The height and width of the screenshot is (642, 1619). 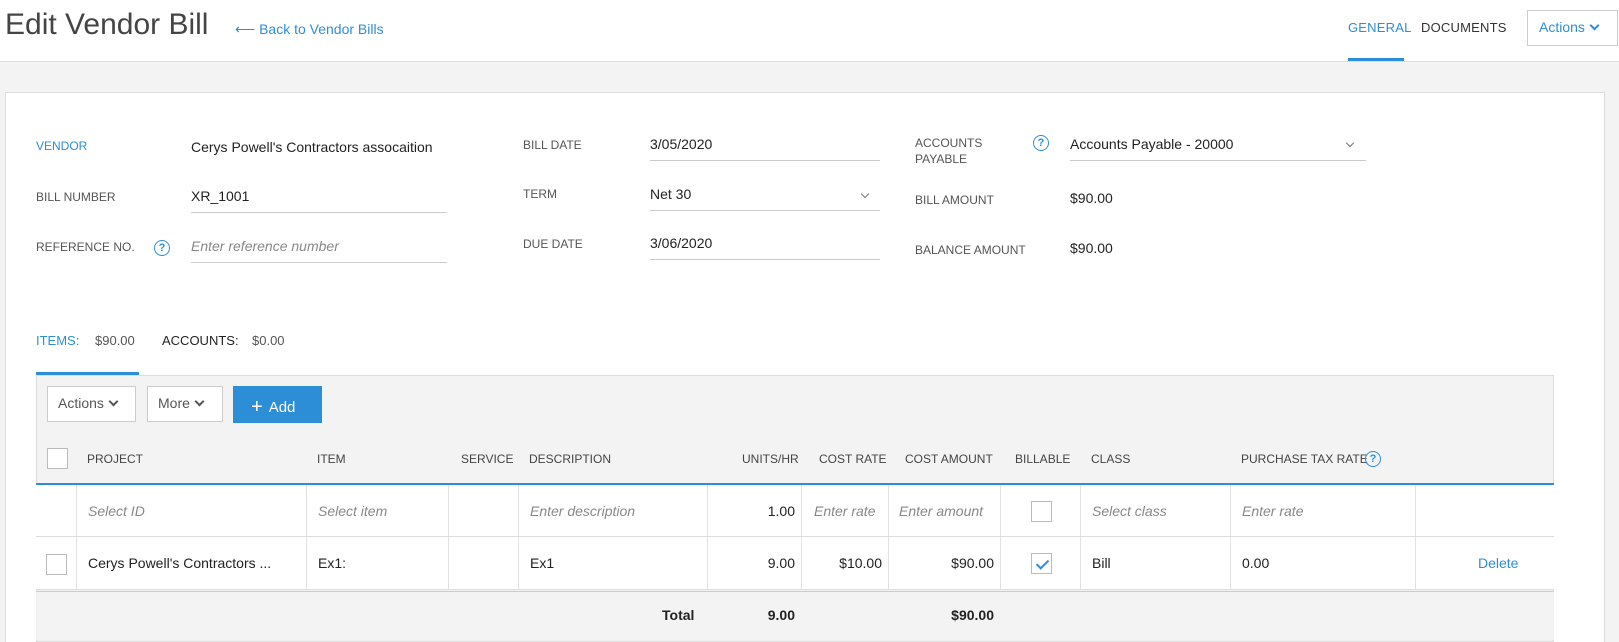 I want to click on header-description: DESCRIPTION, so click(x=570, y=459).